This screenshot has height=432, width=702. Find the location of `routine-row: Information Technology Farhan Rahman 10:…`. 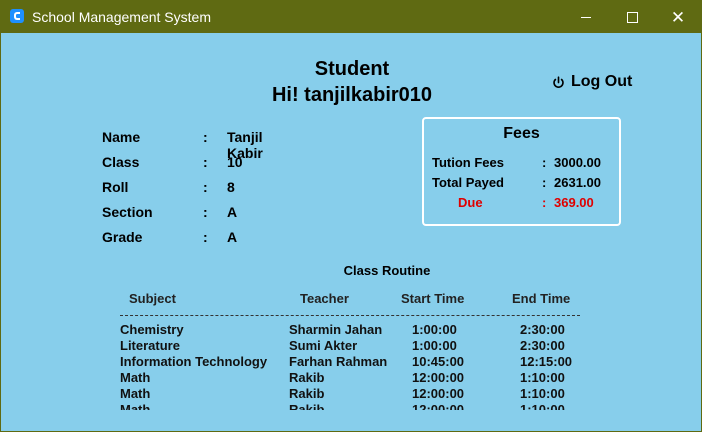

routine-row: Information Technology Farhan Rahman 10:… is located at coordinates (351, 362).